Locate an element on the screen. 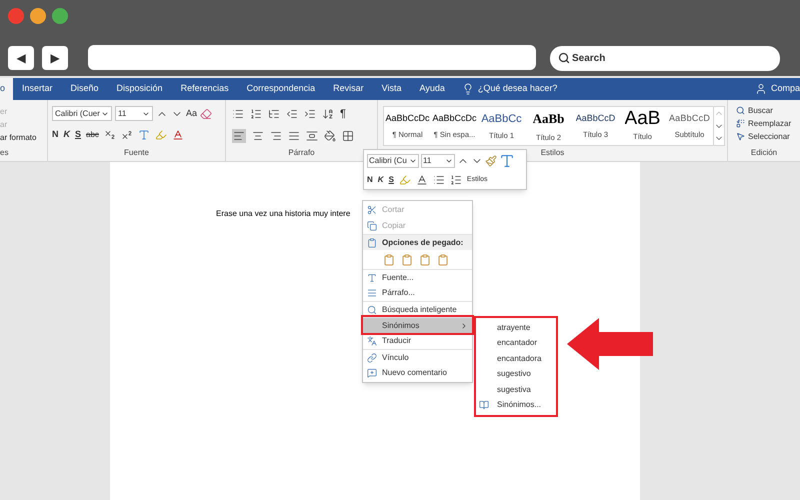  ribbon-tab: Diseño is located at coordinates (85, 89).